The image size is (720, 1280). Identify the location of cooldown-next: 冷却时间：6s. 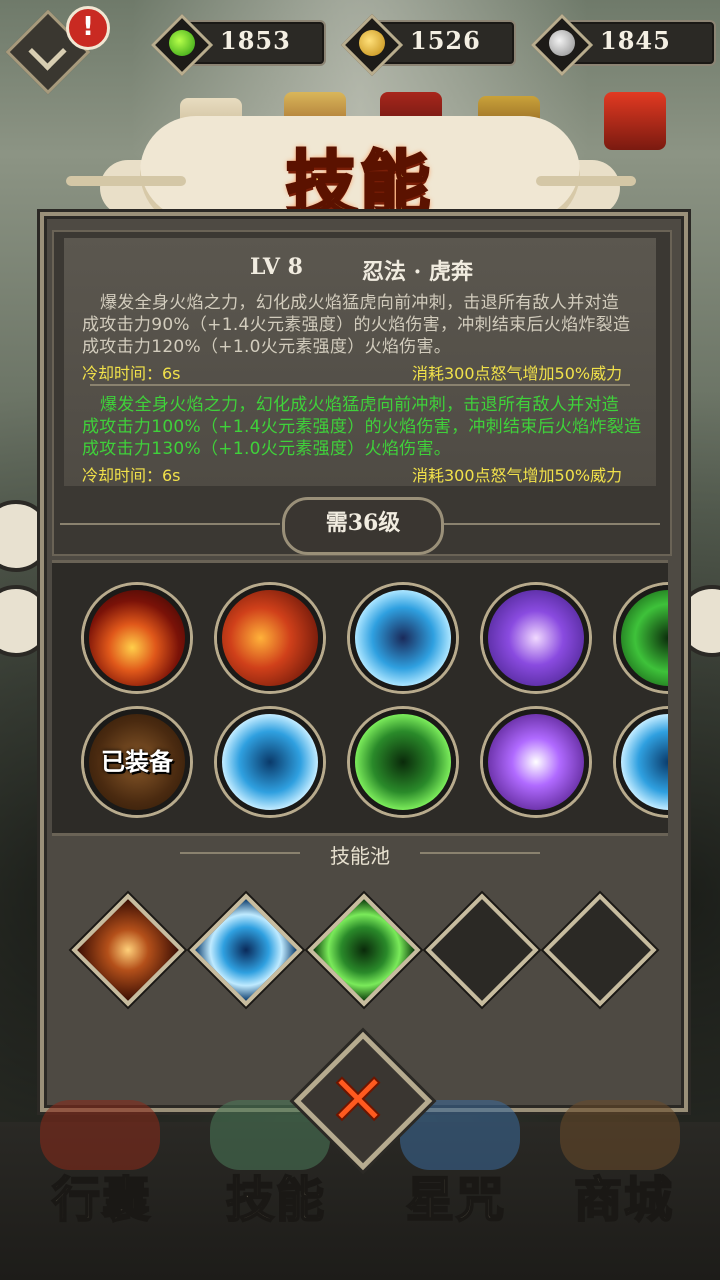
(131, 475).